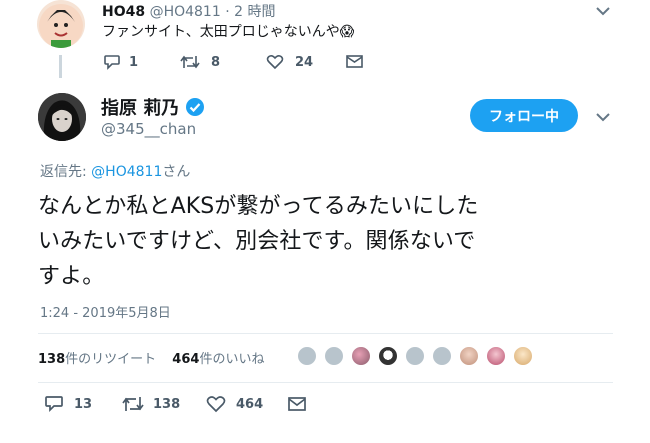 This screenshot has width=650, height=443. Describe the element at coordinates (250, 404) in the screenshot. I see `main-like-count: 464` at that location.